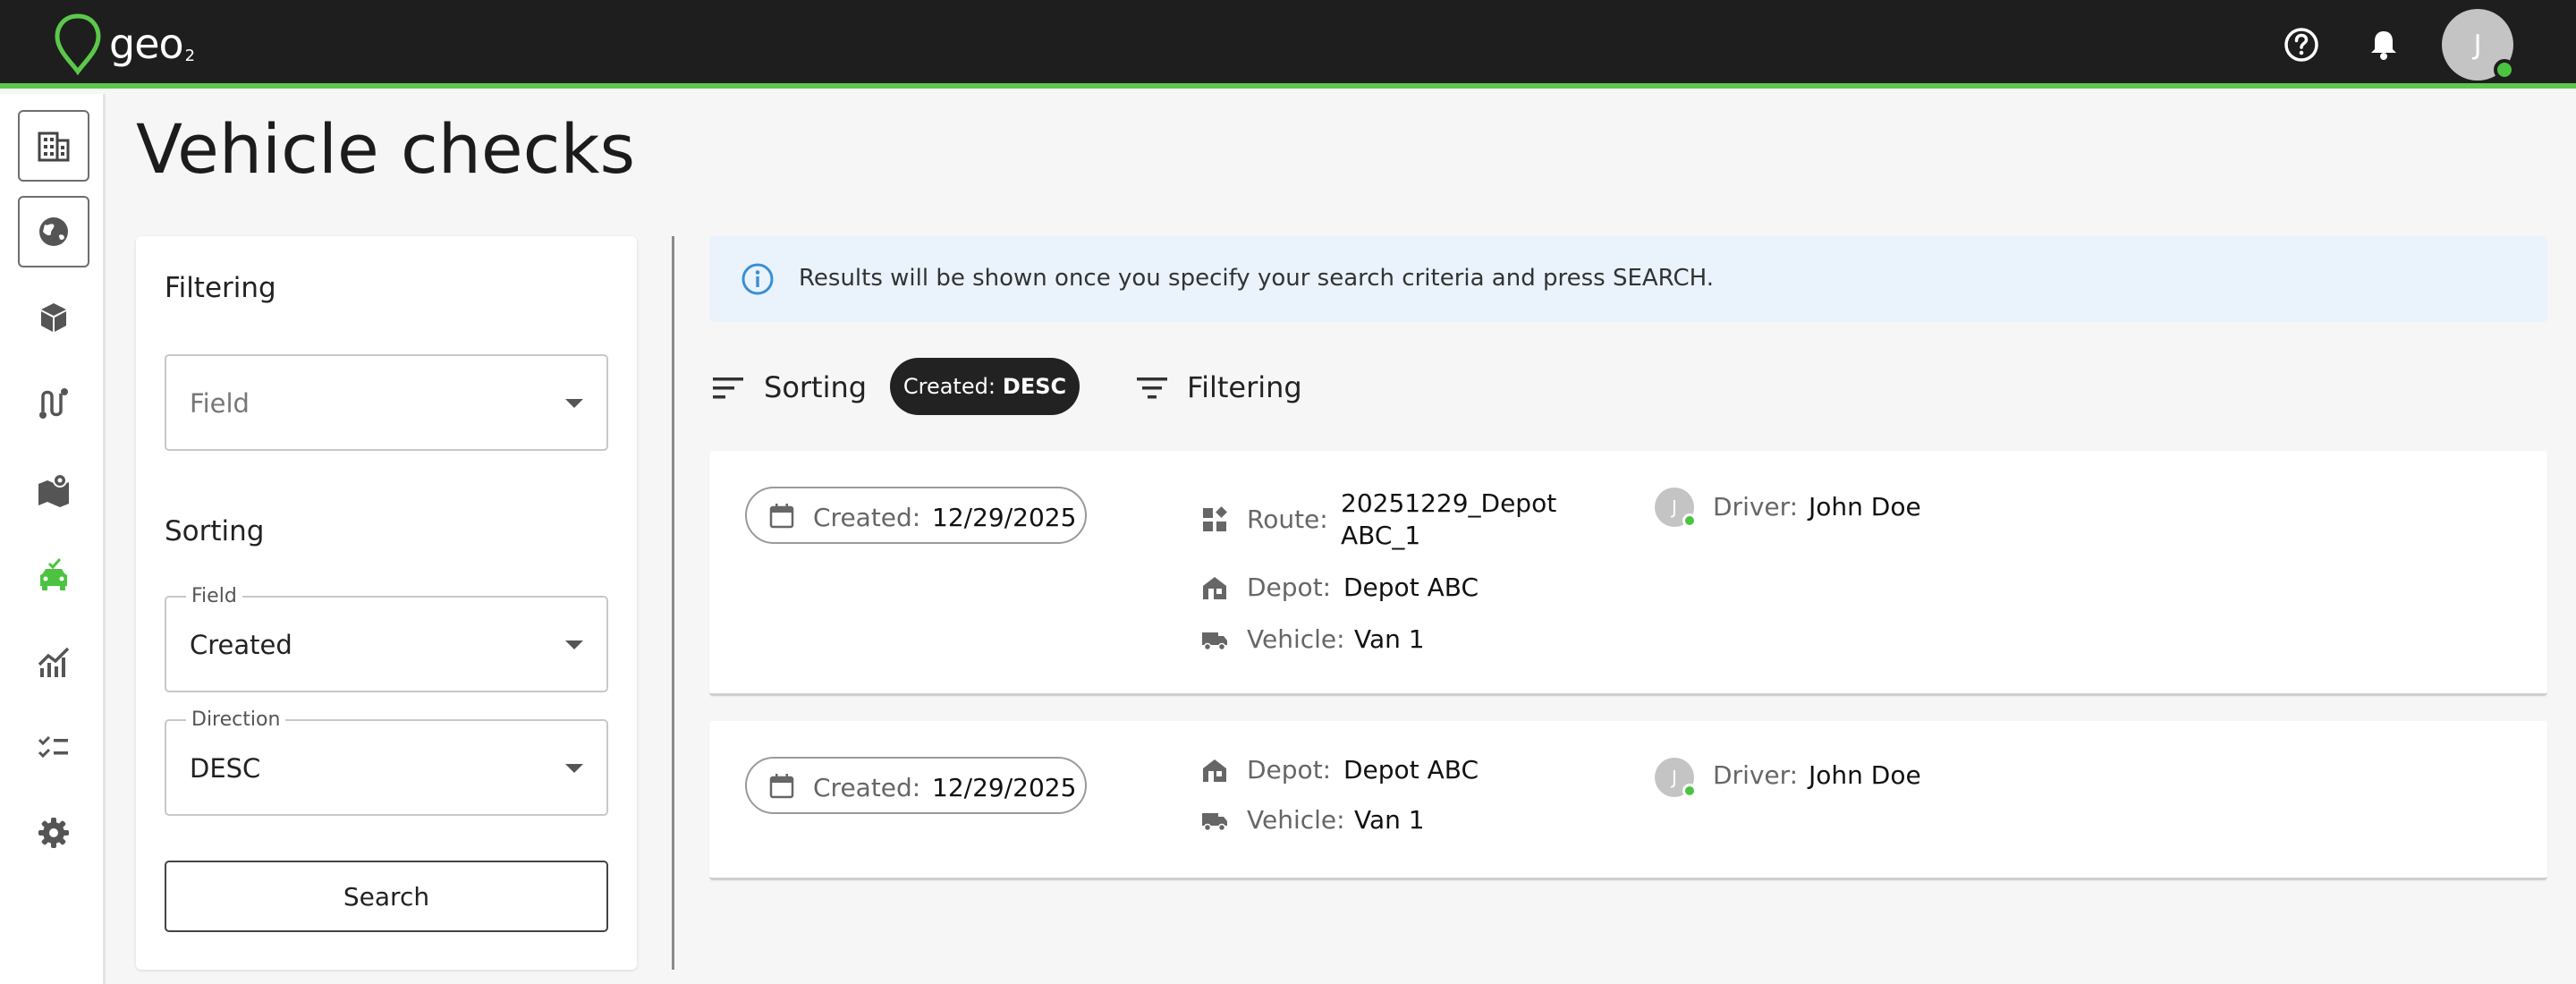 Image resolution: width=2576 pixels, height=984 pixels. I want to click on sort-chip: Created: DESC, so click(985, 386).